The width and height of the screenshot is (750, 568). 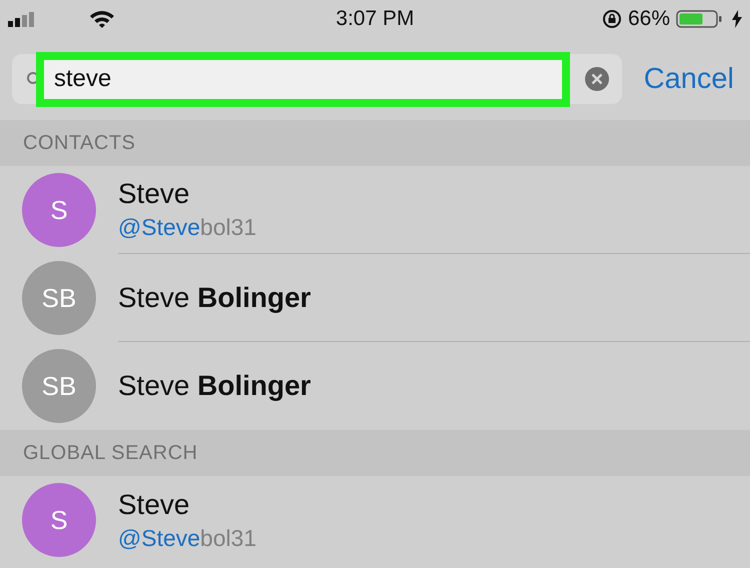 What do you see at coordinates (375, 19) in the screenshot?
I see `status-time: 3:07 PM` at bounding box center [375, 19].